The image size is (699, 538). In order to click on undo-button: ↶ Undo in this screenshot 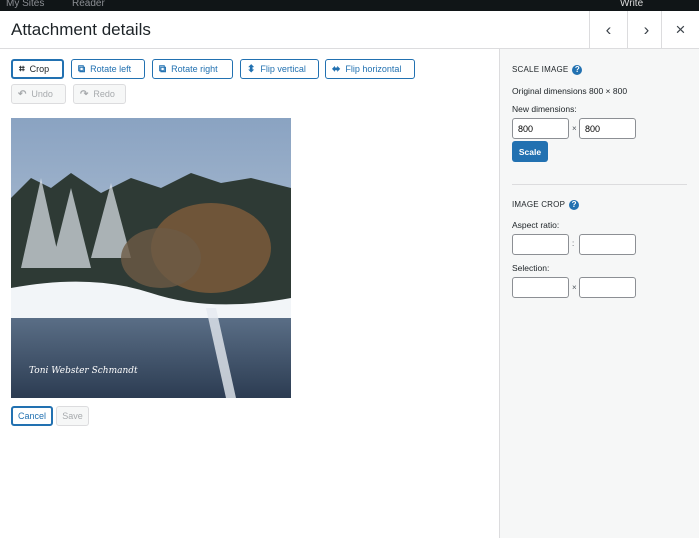, I will do `click(38, 94)`.